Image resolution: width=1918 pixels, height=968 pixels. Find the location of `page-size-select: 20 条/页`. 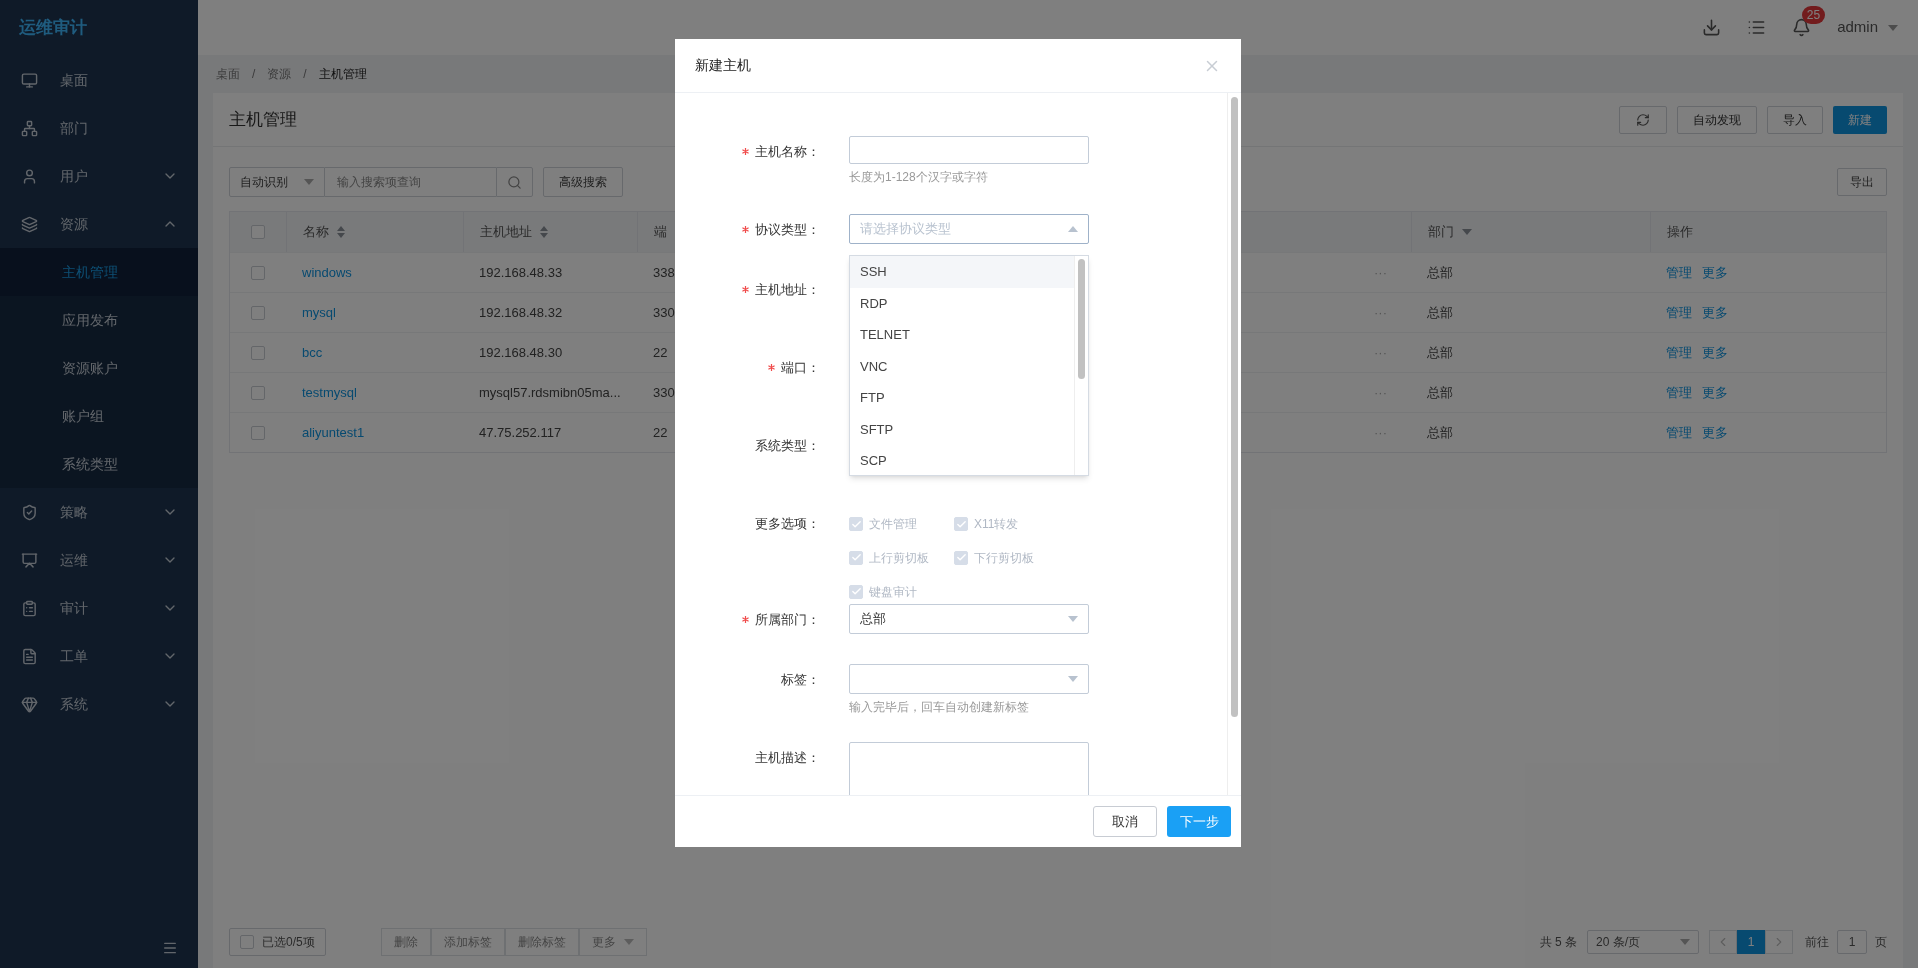

page-size-select: 20 条/页 is located at coordinates (1643, 942).